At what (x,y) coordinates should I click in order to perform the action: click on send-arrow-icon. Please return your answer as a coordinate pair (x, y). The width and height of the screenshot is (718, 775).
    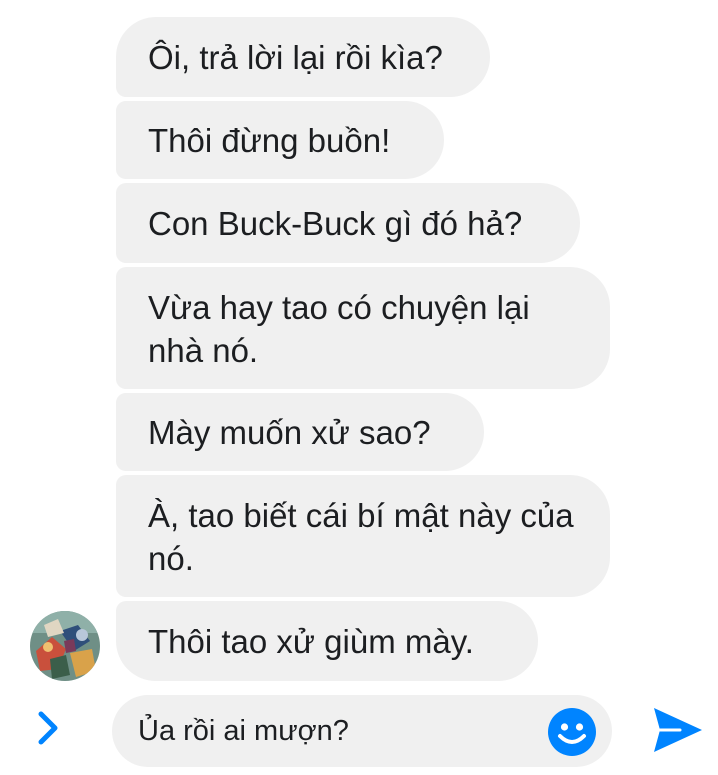
    Looking at the image, I should click on (678, 730).